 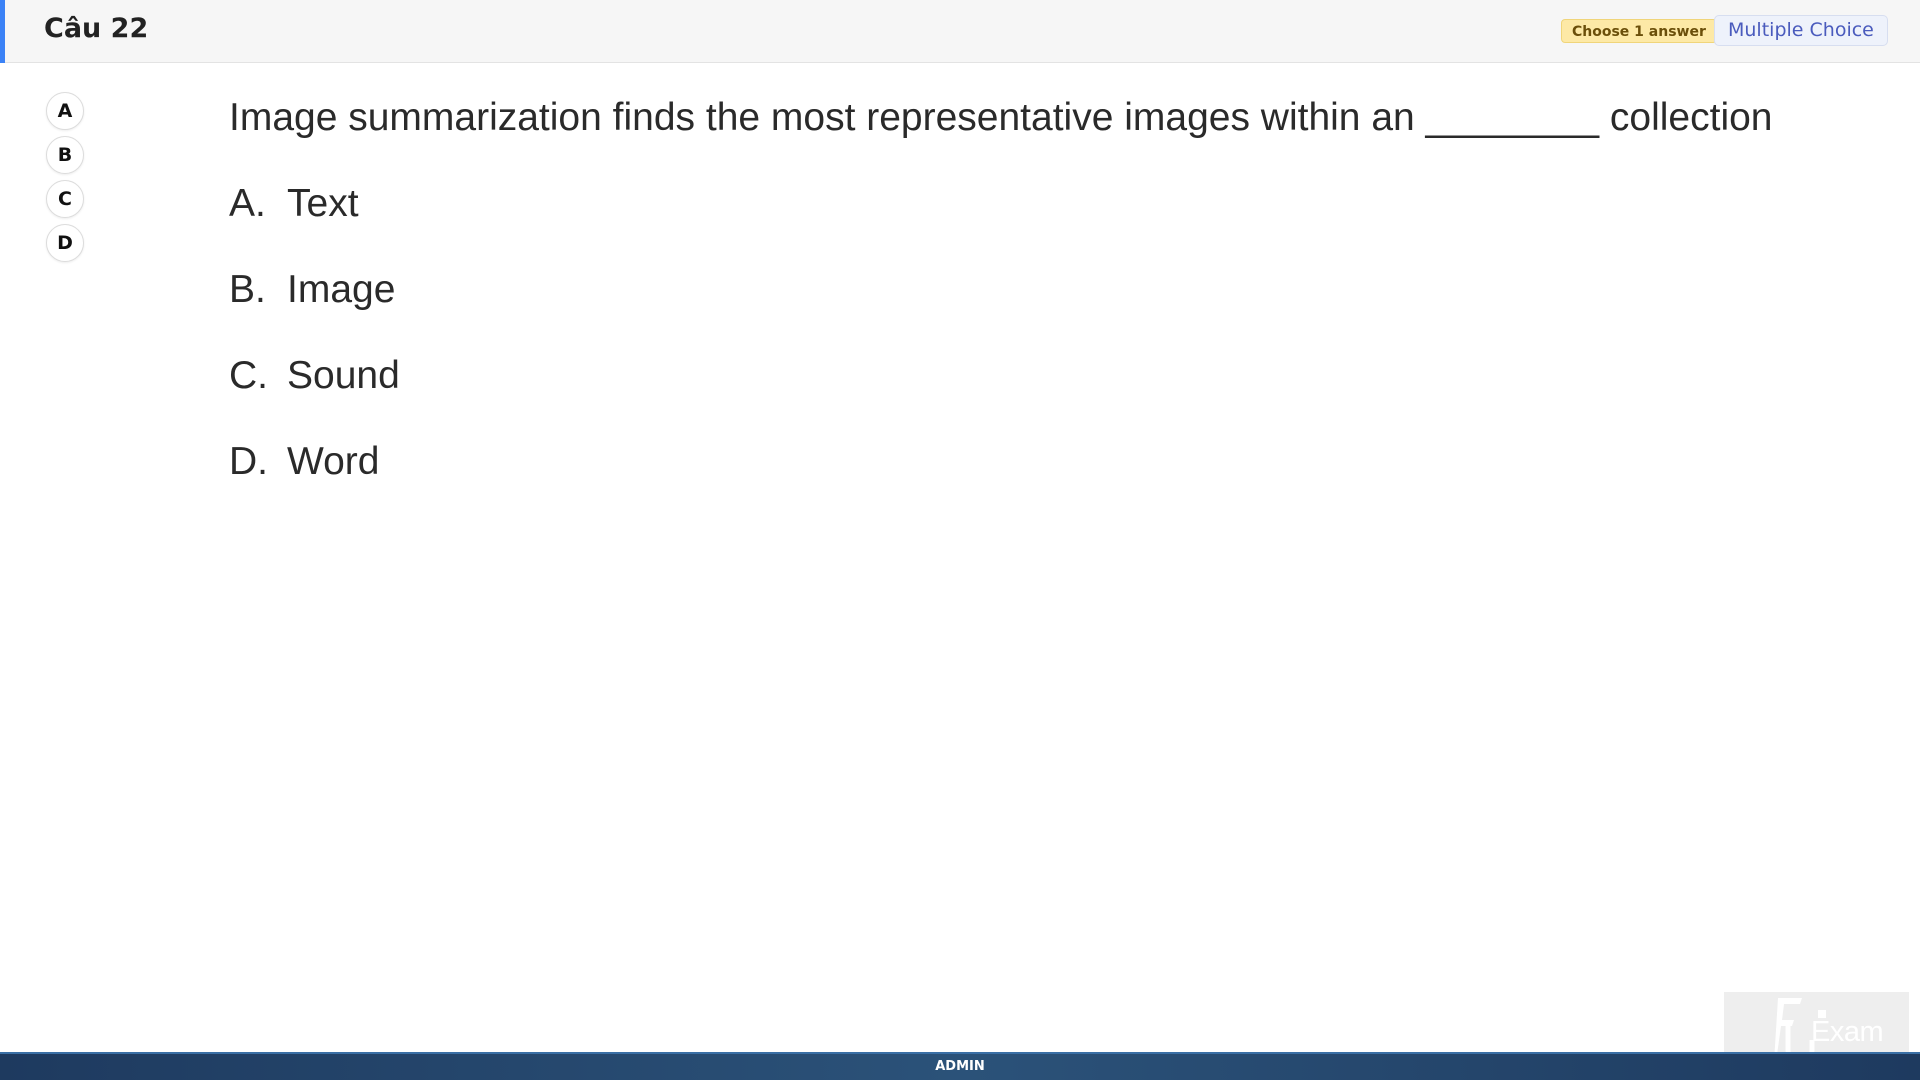 What do you see at coordinates (1639, 31) in the screenshot?
I see `choose-one-answer-badge: Choose 1 answer` at bounding box center [1639, 31].